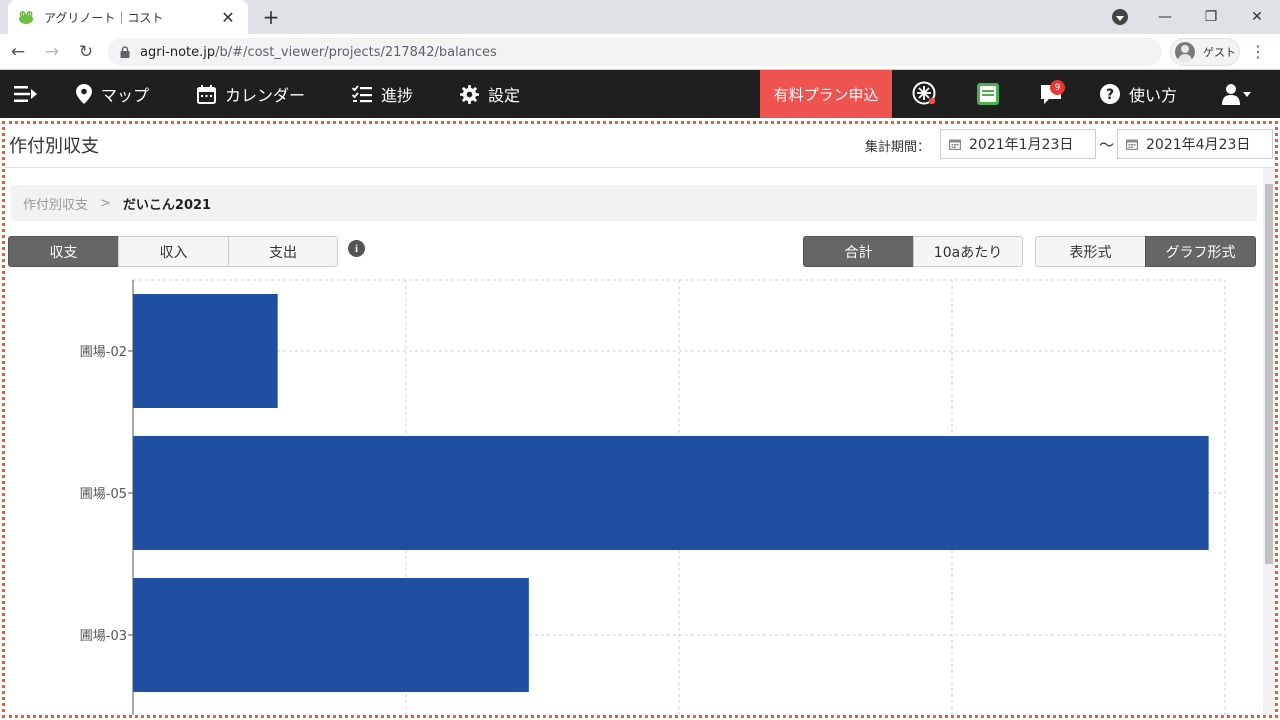 The image size is (1280, 720). Describe the element at coordinates (469, 94) in the screenshot. I see `gear-icon` at that location.